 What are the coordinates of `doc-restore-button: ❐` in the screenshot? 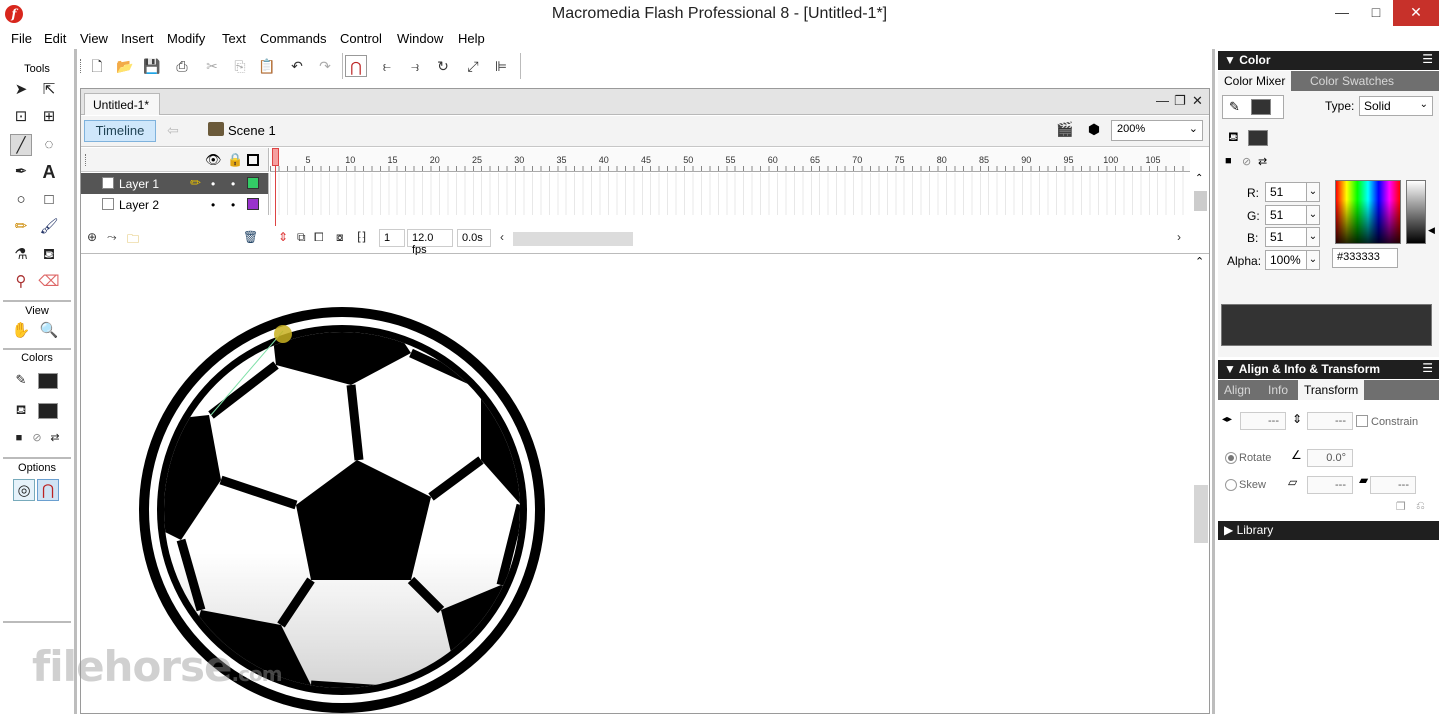 It's located at (1180, 101).